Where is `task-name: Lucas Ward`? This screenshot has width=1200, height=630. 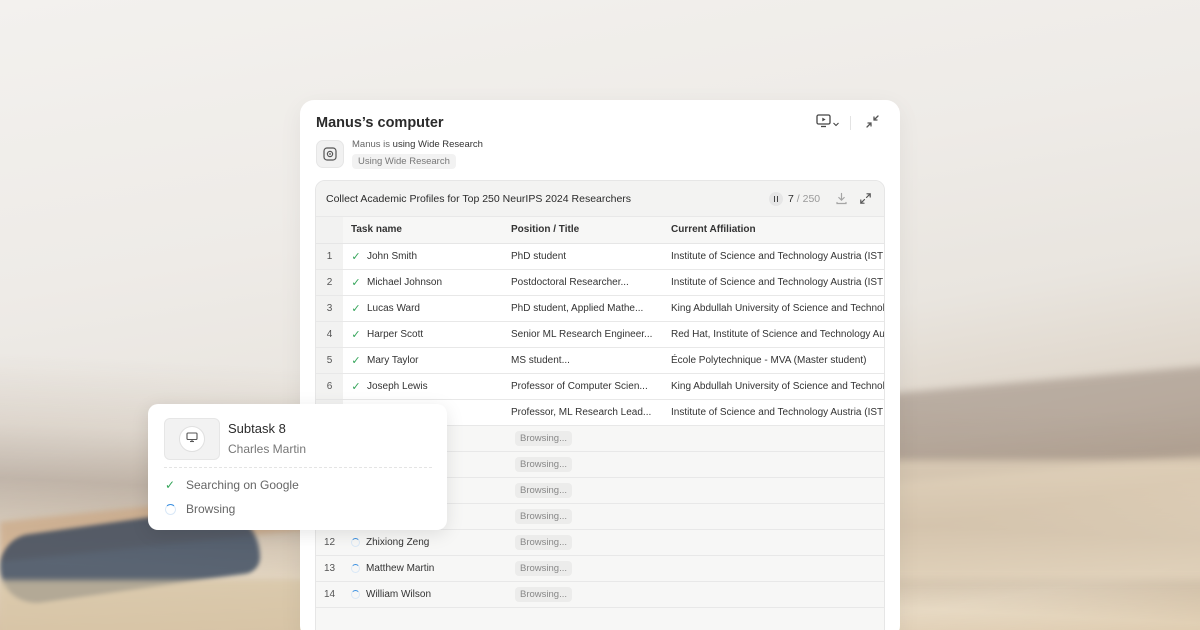 task-name: Lucas Ward is located at coordinates (393, 308).